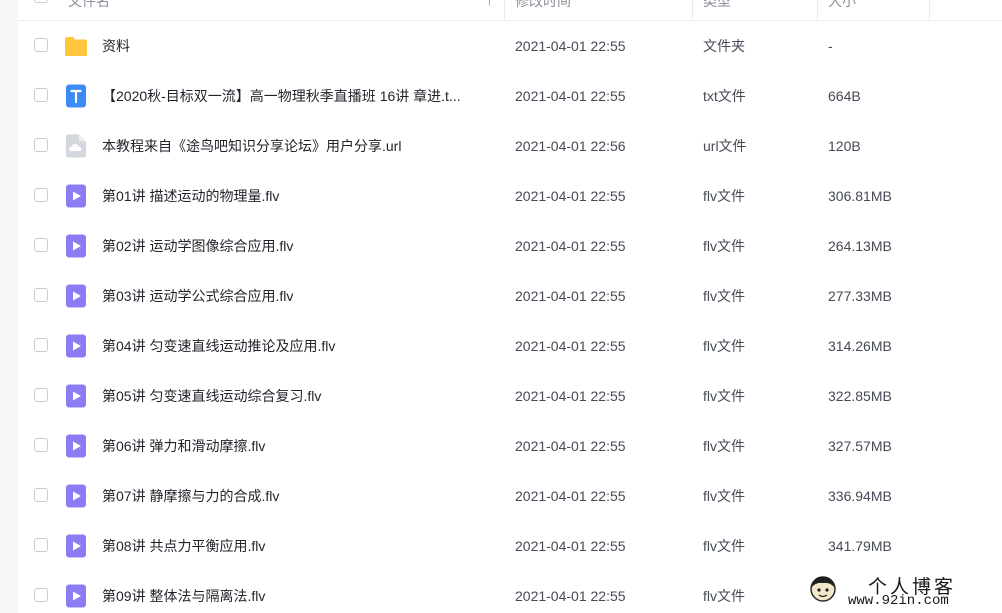 The width and height of the screenshot is (1002, 613). I want to click on file-size: 120B, so click(844, 146).